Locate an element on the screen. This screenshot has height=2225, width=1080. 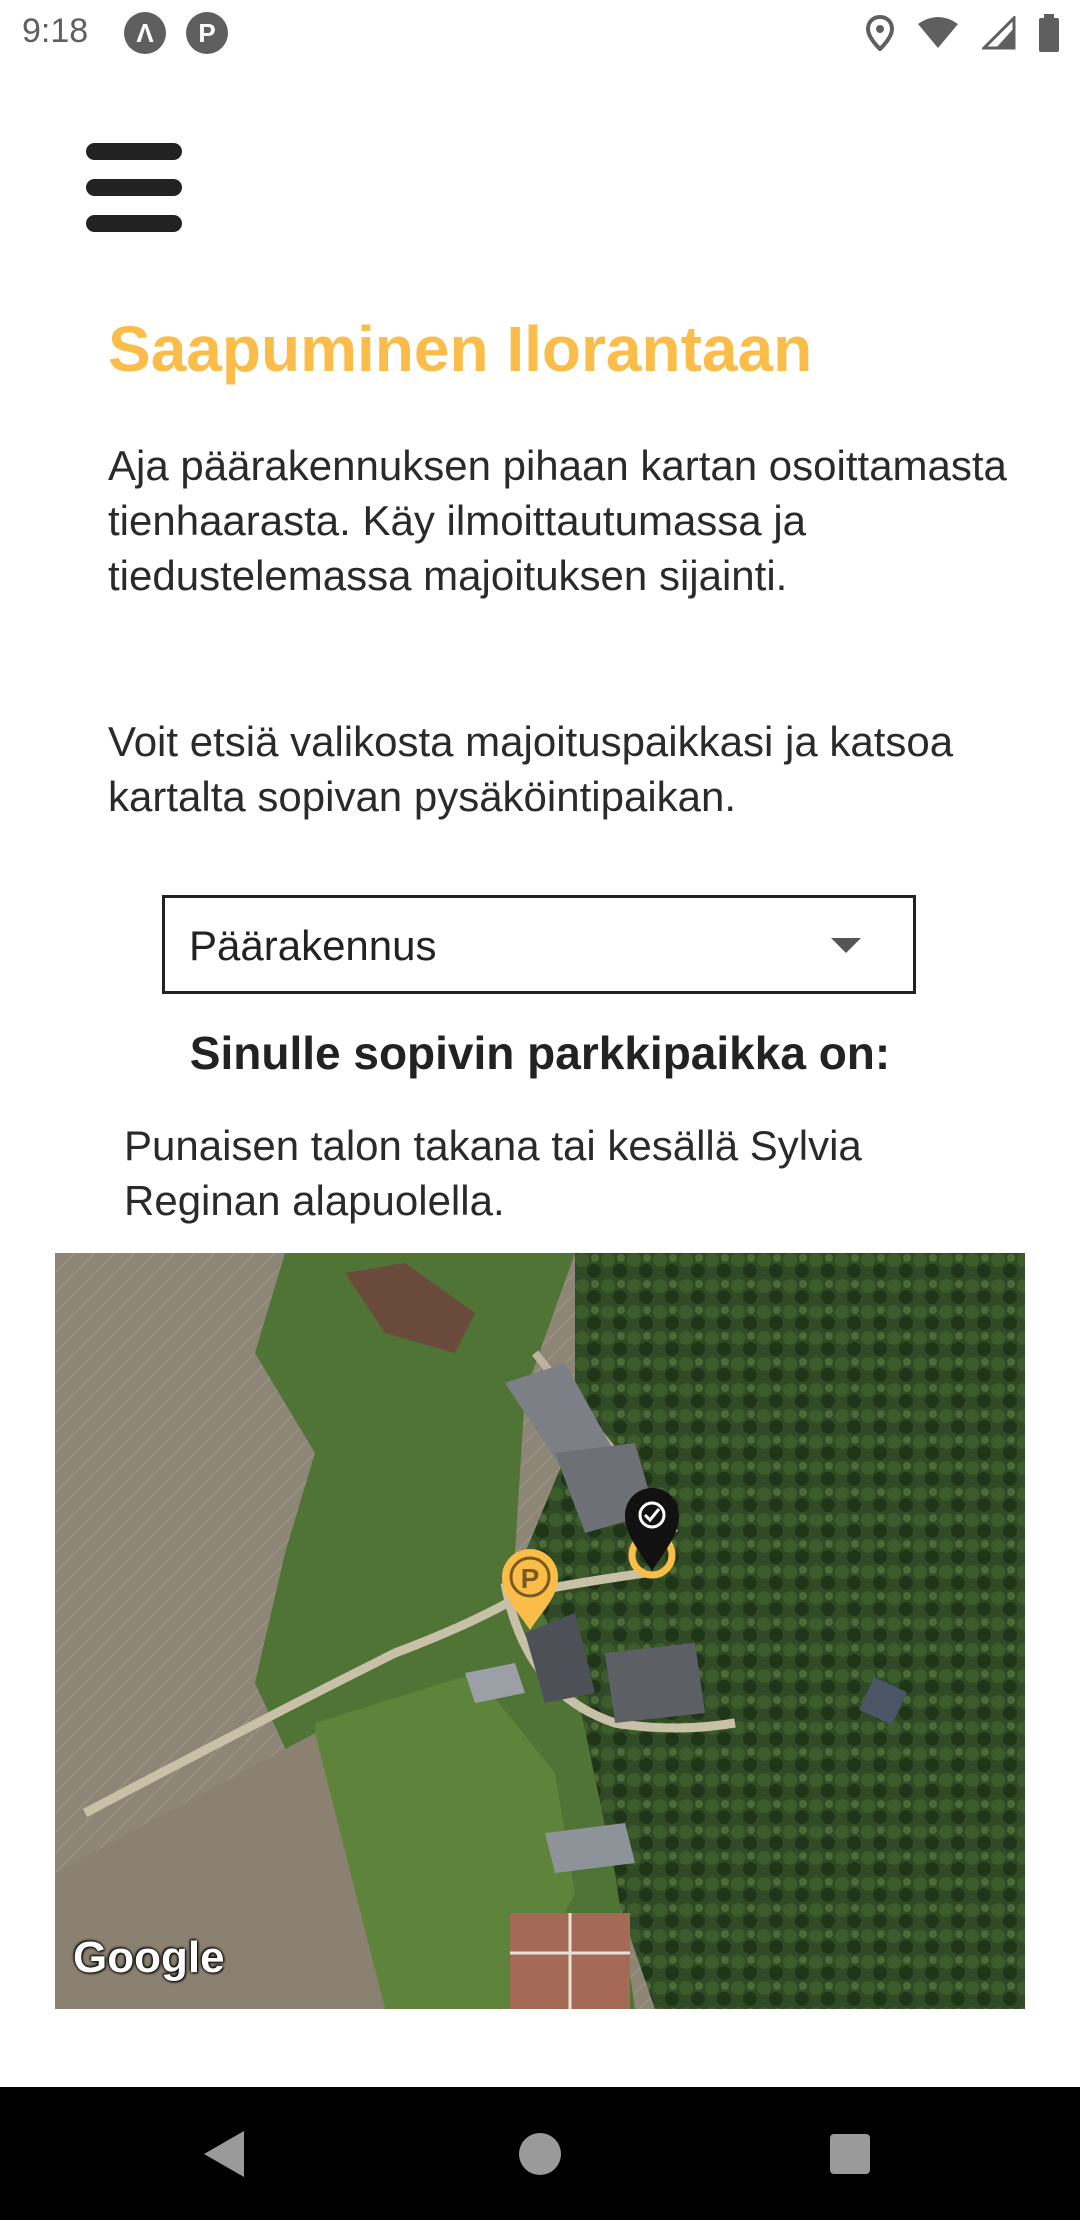
app-notification-icon: Λ is located at coordinates (145, 33).